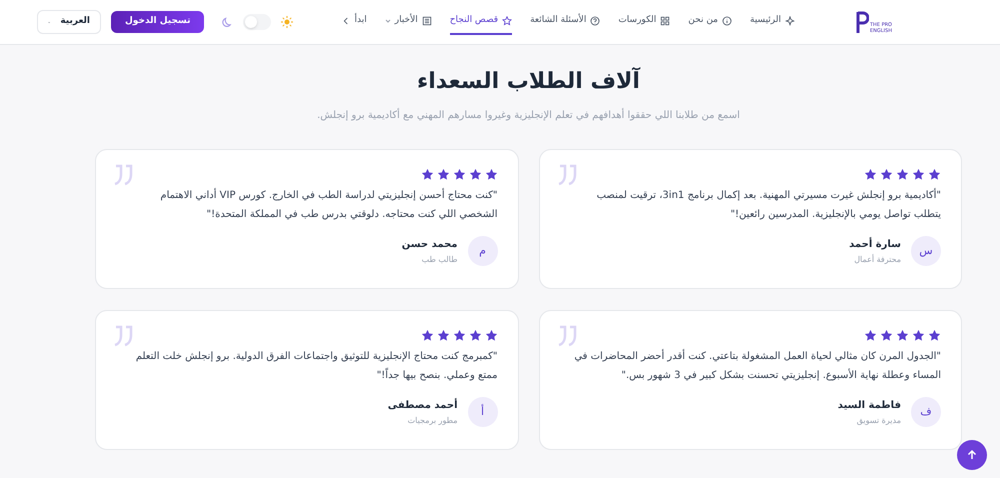 The height and width of the screenshot is (478, 1000). Describe the element at coordinates (228, 22) in the screenshot. I see `moon-icon` at that location.